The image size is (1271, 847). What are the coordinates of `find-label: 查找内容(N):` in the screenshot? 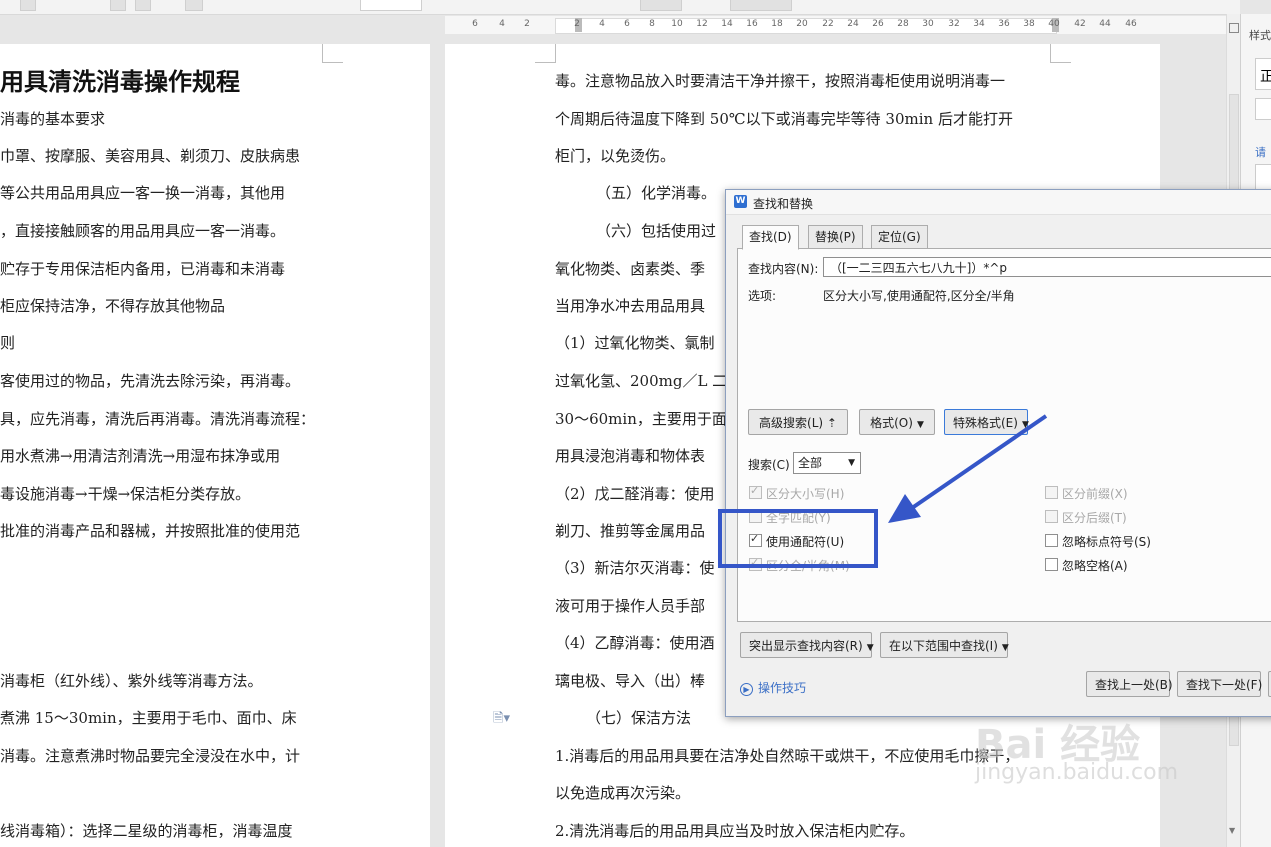 It's located at (783, 269).